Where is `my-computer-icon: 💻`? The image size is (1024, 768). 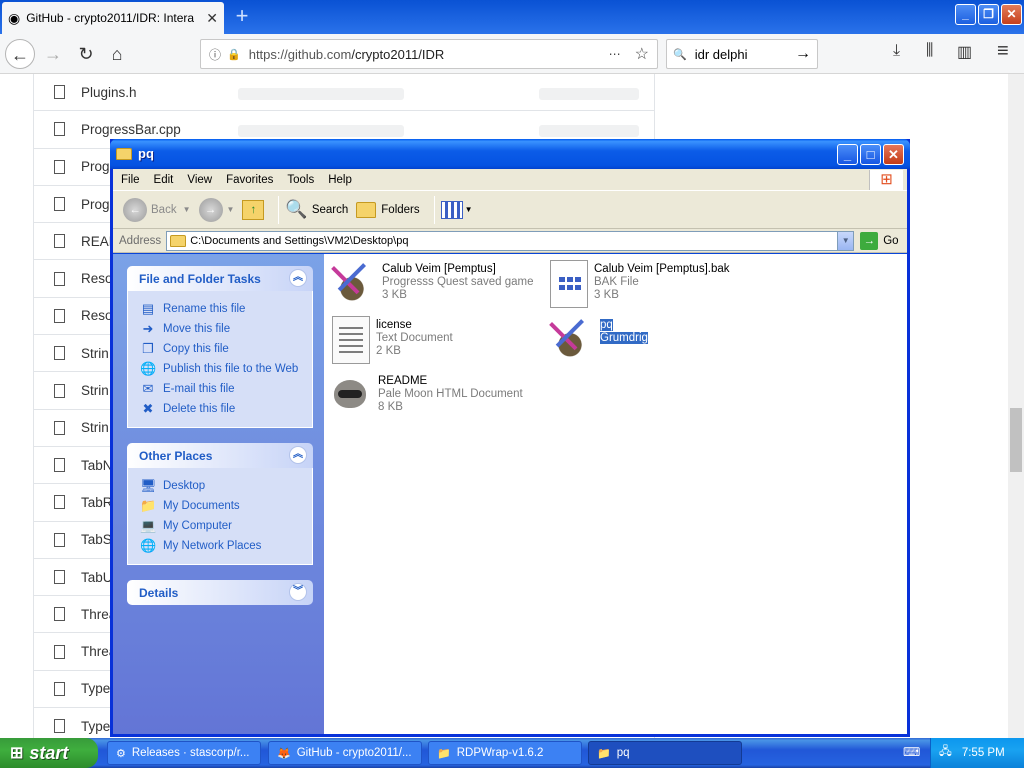 my-computer-icon: 💻 is located at coordinates (148, 525).